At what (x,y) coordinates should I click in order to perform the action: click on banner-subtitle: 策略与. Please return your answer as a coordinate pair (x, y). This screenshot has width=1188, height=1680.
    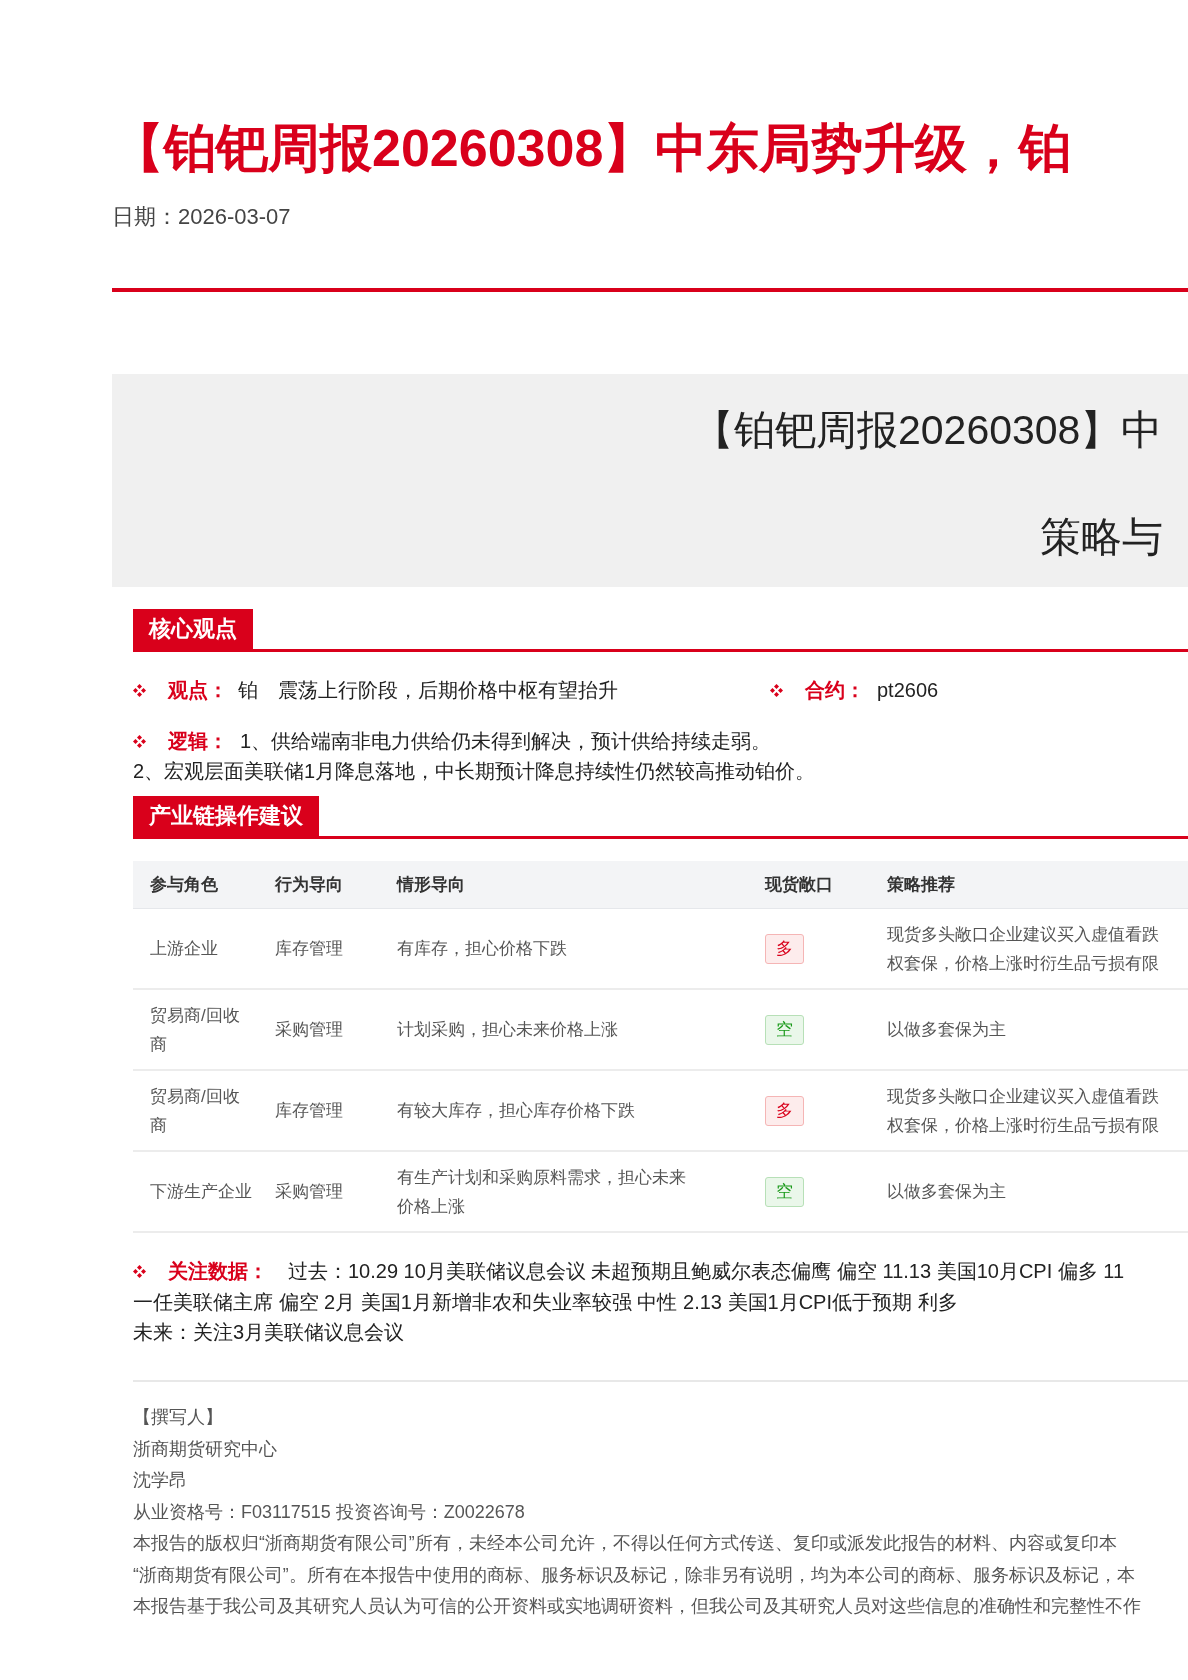
    Looking at the image, I should click on (1101, 537).